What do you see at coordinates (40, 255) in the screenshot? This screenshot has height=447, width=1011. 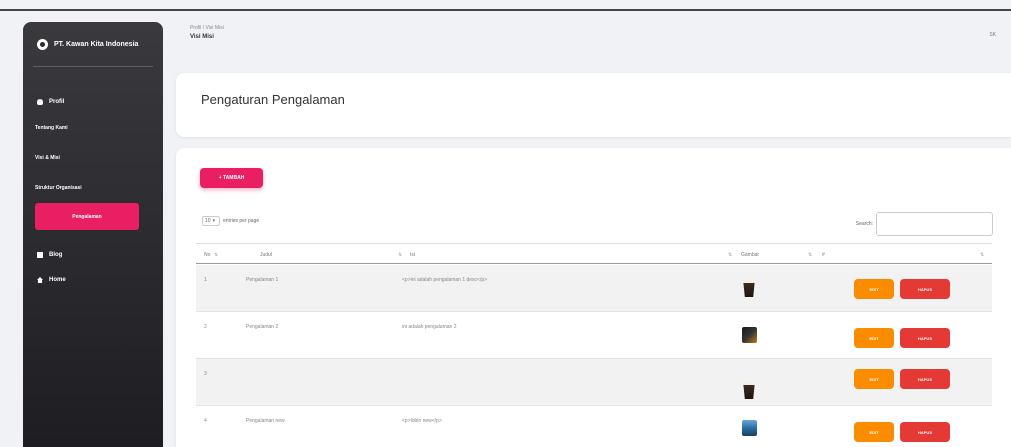 I see `blog-icon` at bounding box center [40, 255].